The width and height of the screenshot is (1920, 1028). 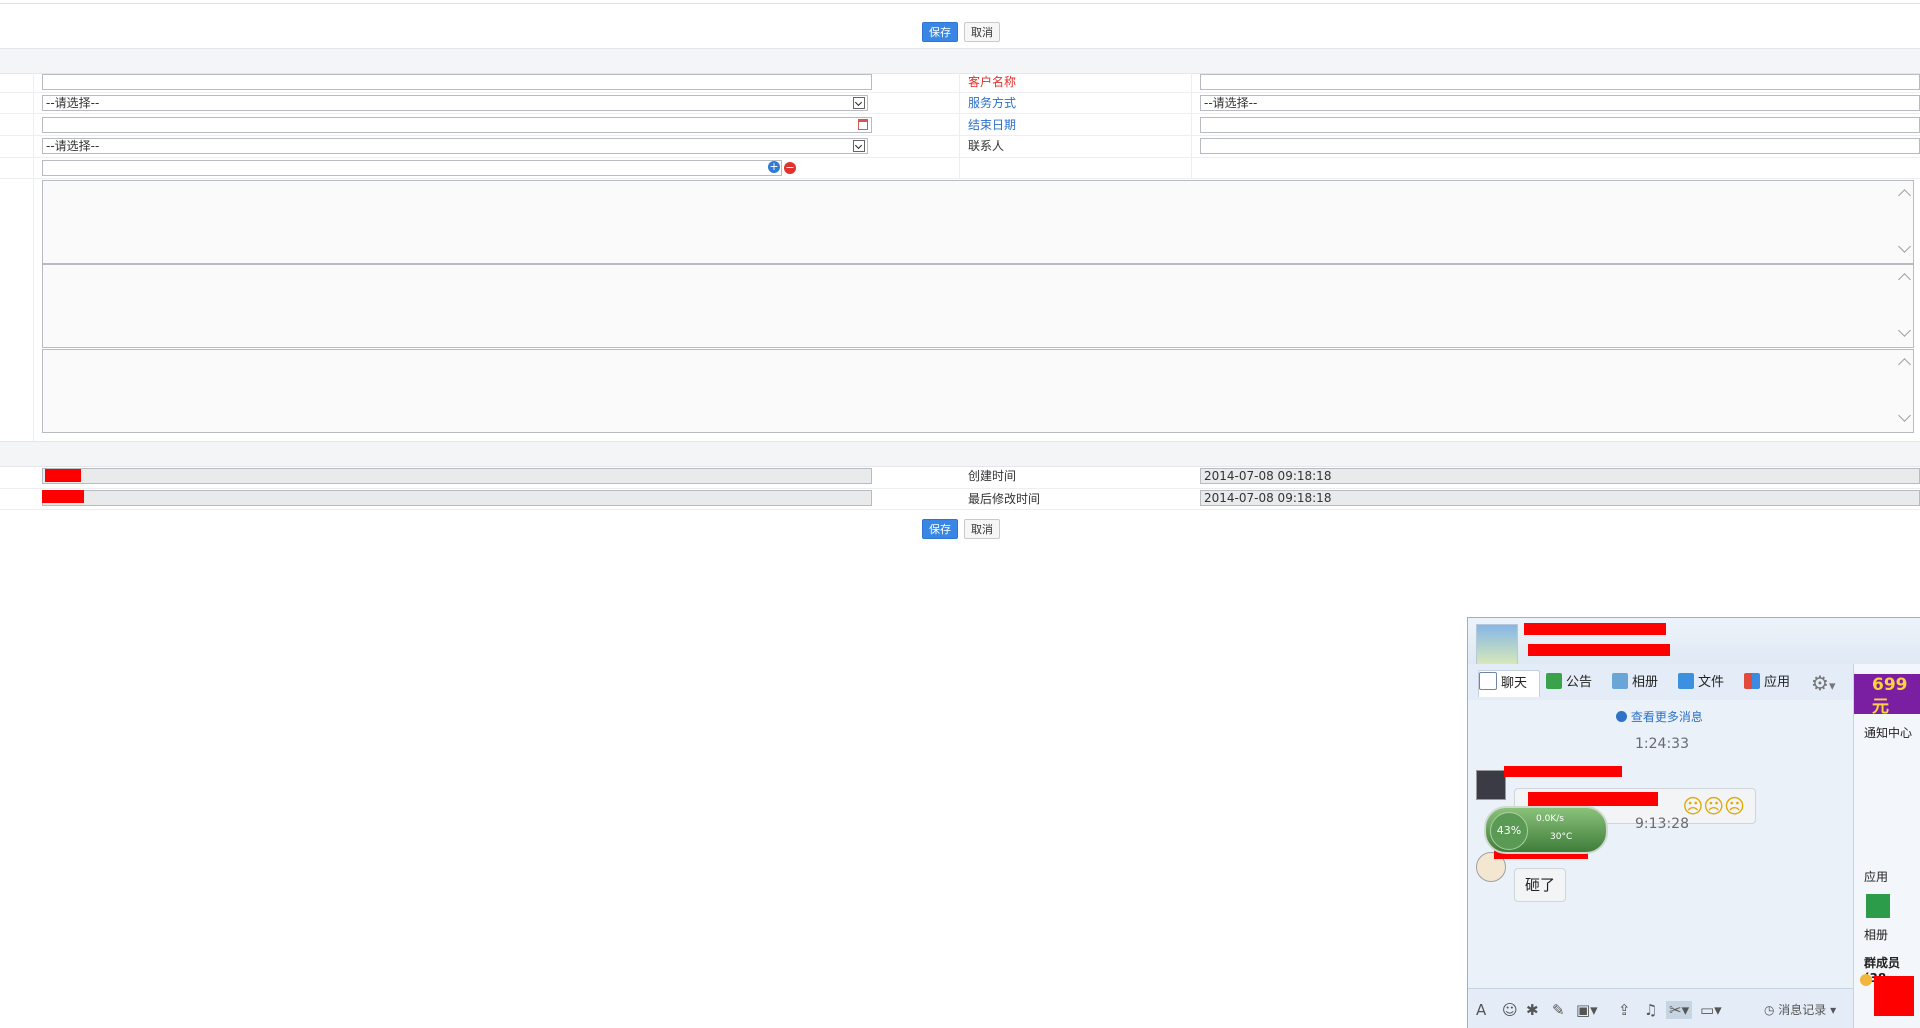 What do you see at coordinates (1662, 824) in the screenshot?
I see `message-time: 9:13:28` at bounding box center [1662, 824].